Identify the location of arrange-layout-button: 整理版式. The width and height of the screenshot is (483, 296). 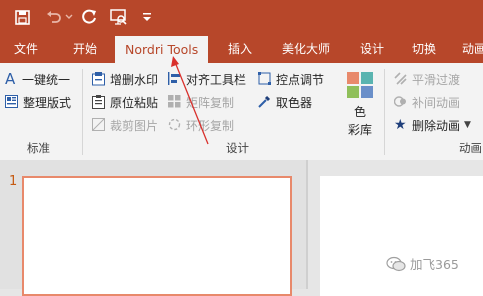
(38, 102).